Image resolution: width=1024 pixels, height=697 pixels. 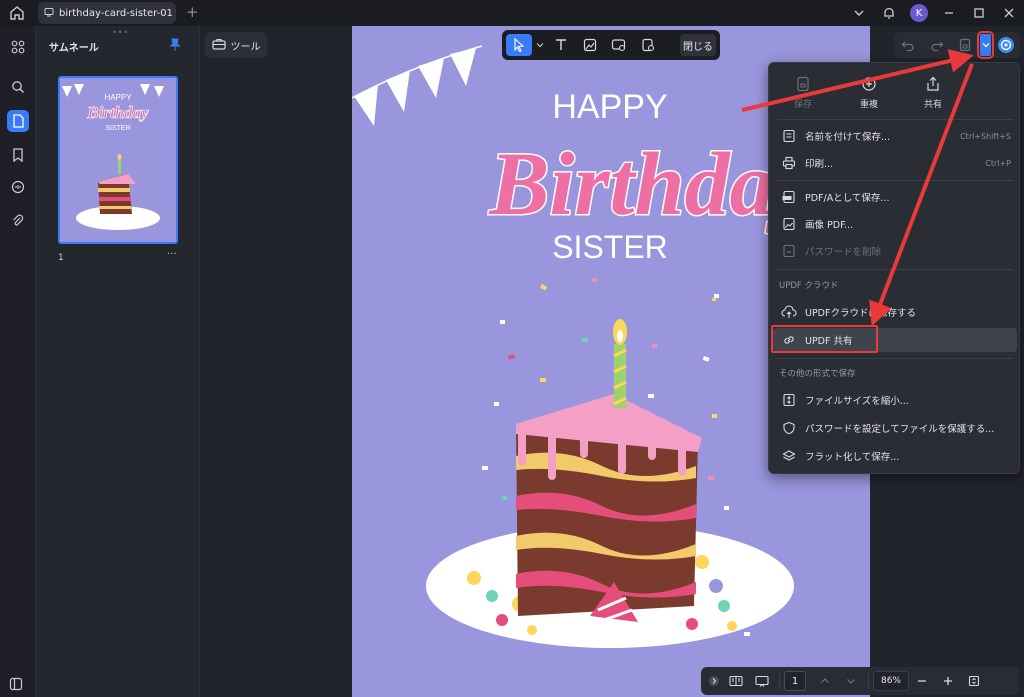 What do you see at coordinates (948, 681) in the screenshot?
I see `zoom-in-icon` at bounding box center [948, 681].